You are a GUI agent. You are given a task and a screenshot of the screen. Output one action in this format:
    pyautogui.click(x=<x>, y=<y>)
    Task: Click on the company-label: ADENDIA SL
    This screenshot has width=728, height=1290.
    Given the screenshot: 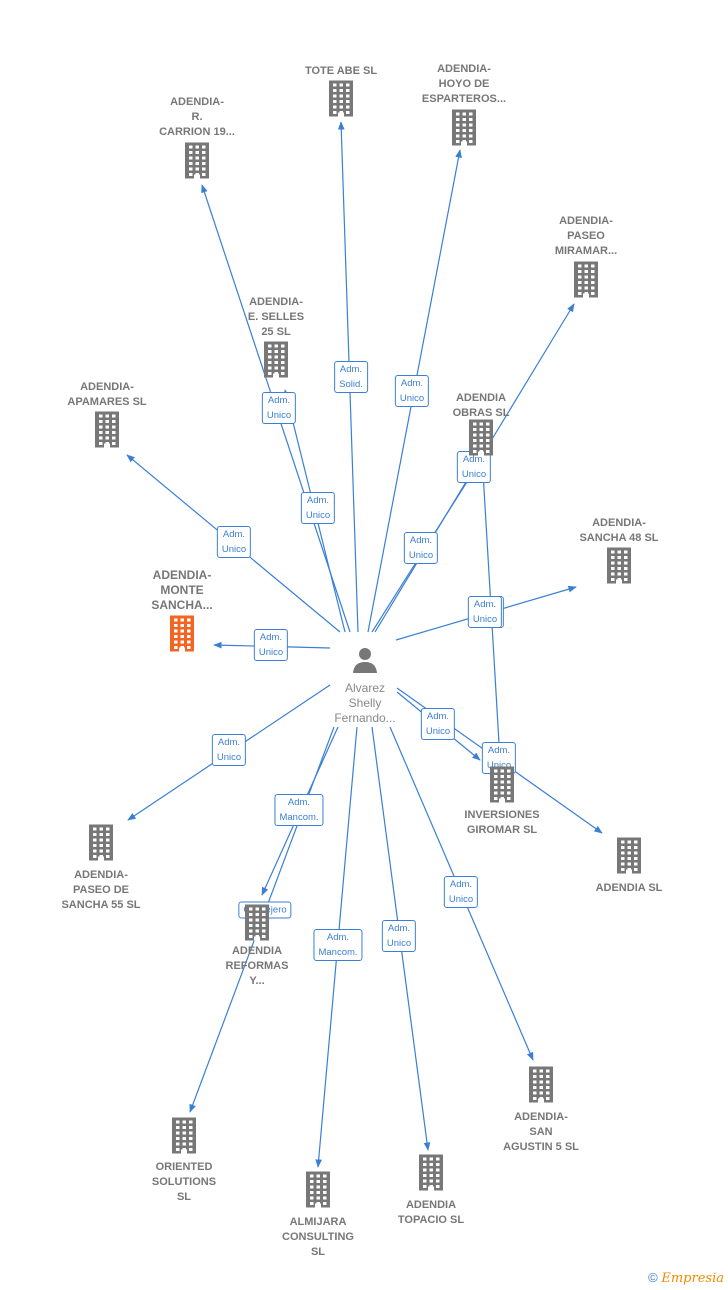 What is the action you would take?
    pyautogui.click(x=629, y=888)
    